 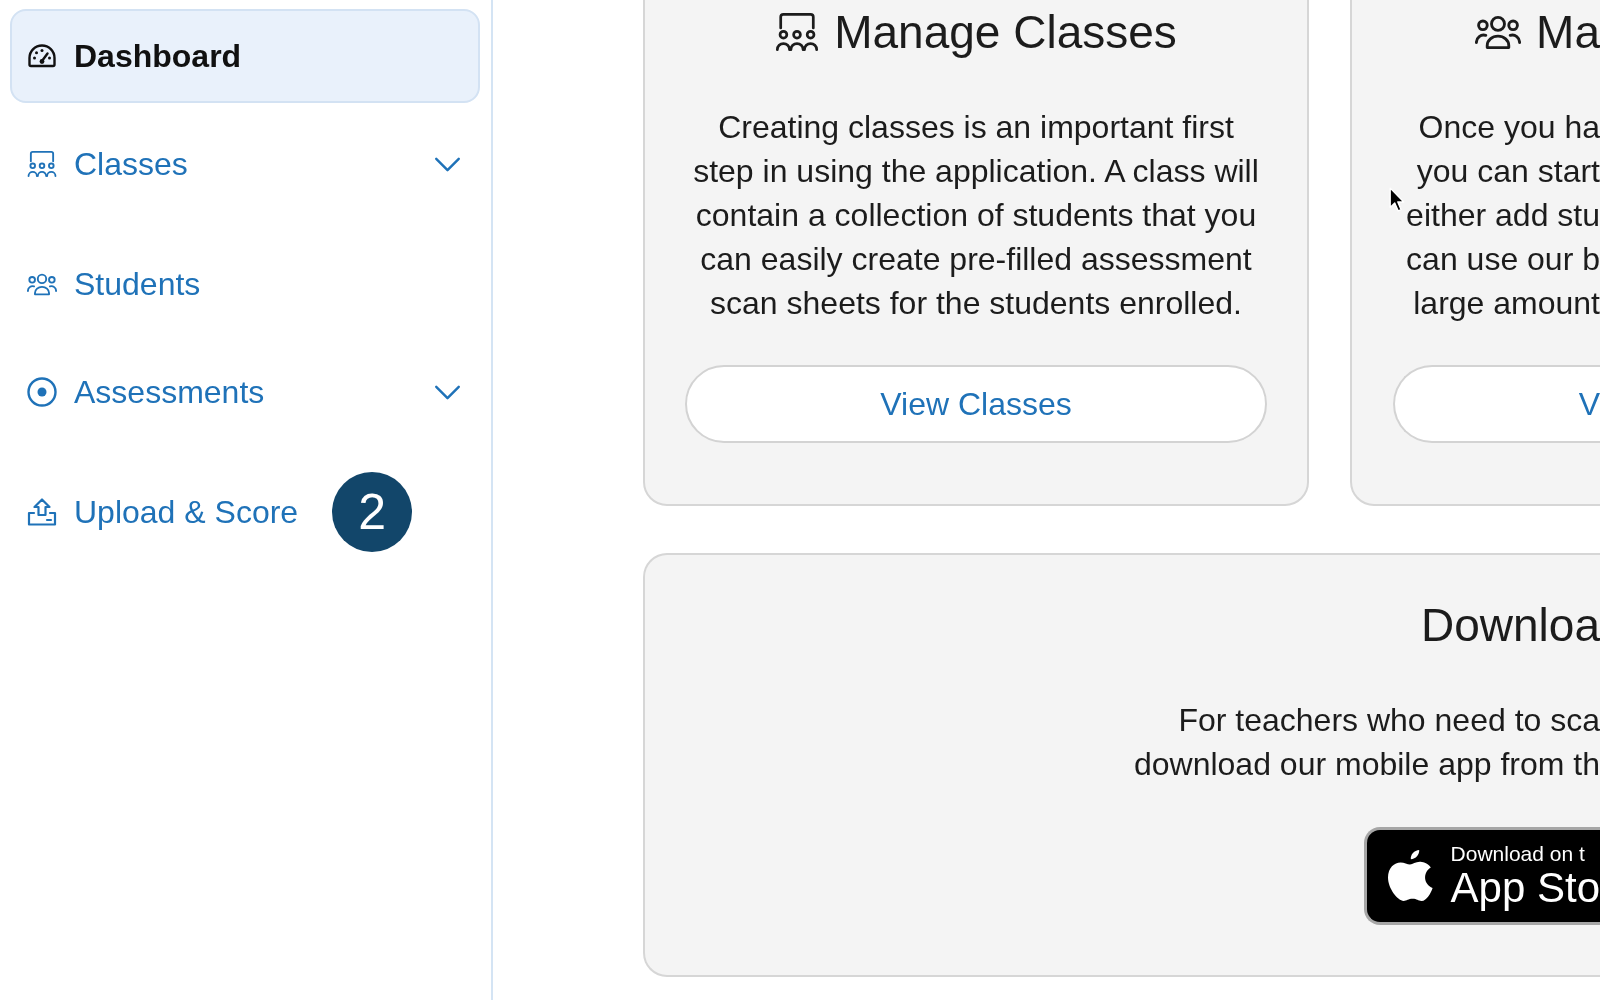 What do you see at coordinates (42, 56) in the screenshot?
I see `gauge-icon` at bounding box center [42, 56].